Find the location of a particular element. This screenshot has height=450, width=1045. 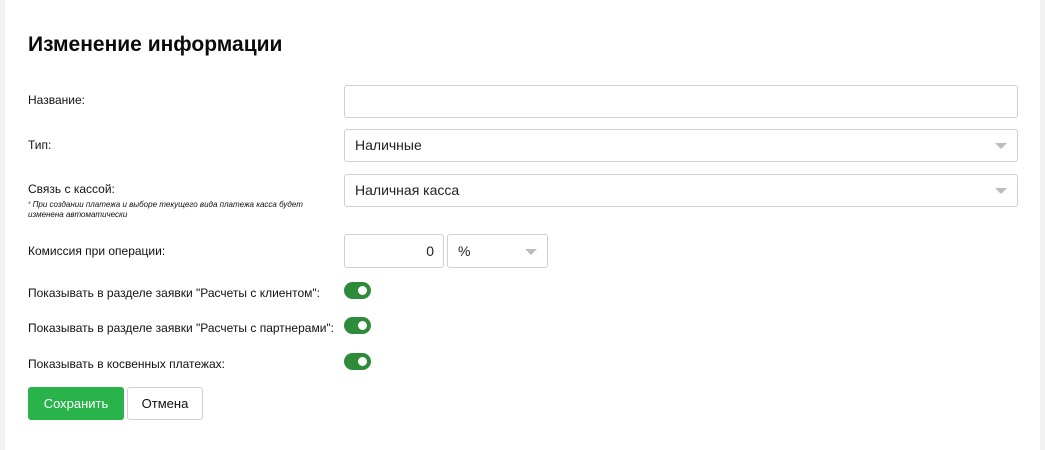

toggle-label-indirect-payments: Показывать в косвенных платежах: is located at coordinates (126, 364).